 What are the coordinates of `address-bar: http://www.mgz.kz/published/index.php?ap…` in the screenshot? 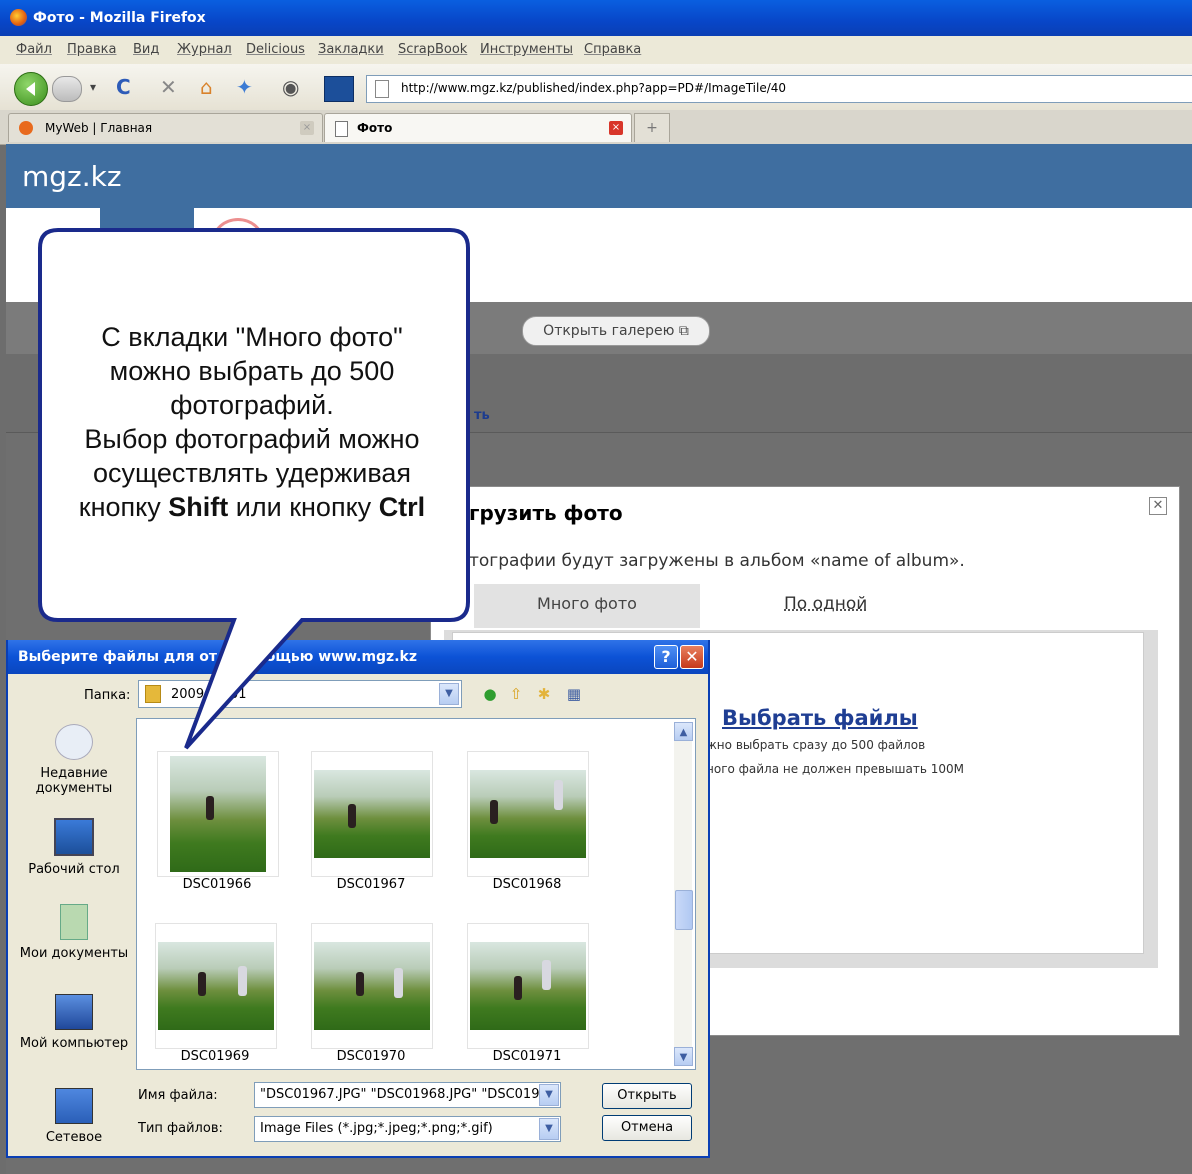 It's located at (779, 89).